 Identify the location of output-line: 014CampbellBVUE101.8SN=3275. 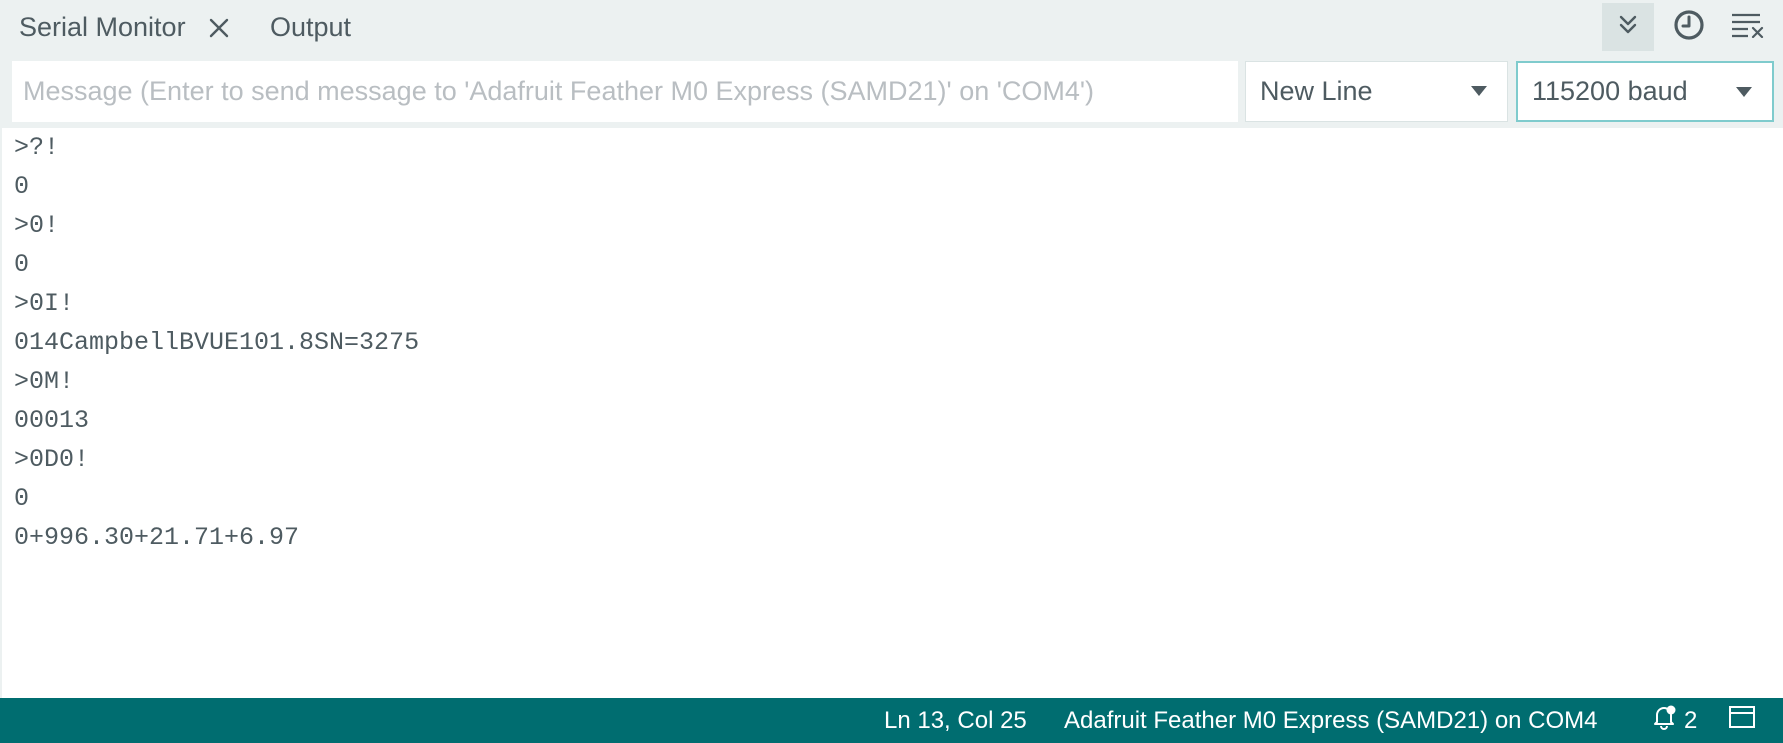
(217, 342).